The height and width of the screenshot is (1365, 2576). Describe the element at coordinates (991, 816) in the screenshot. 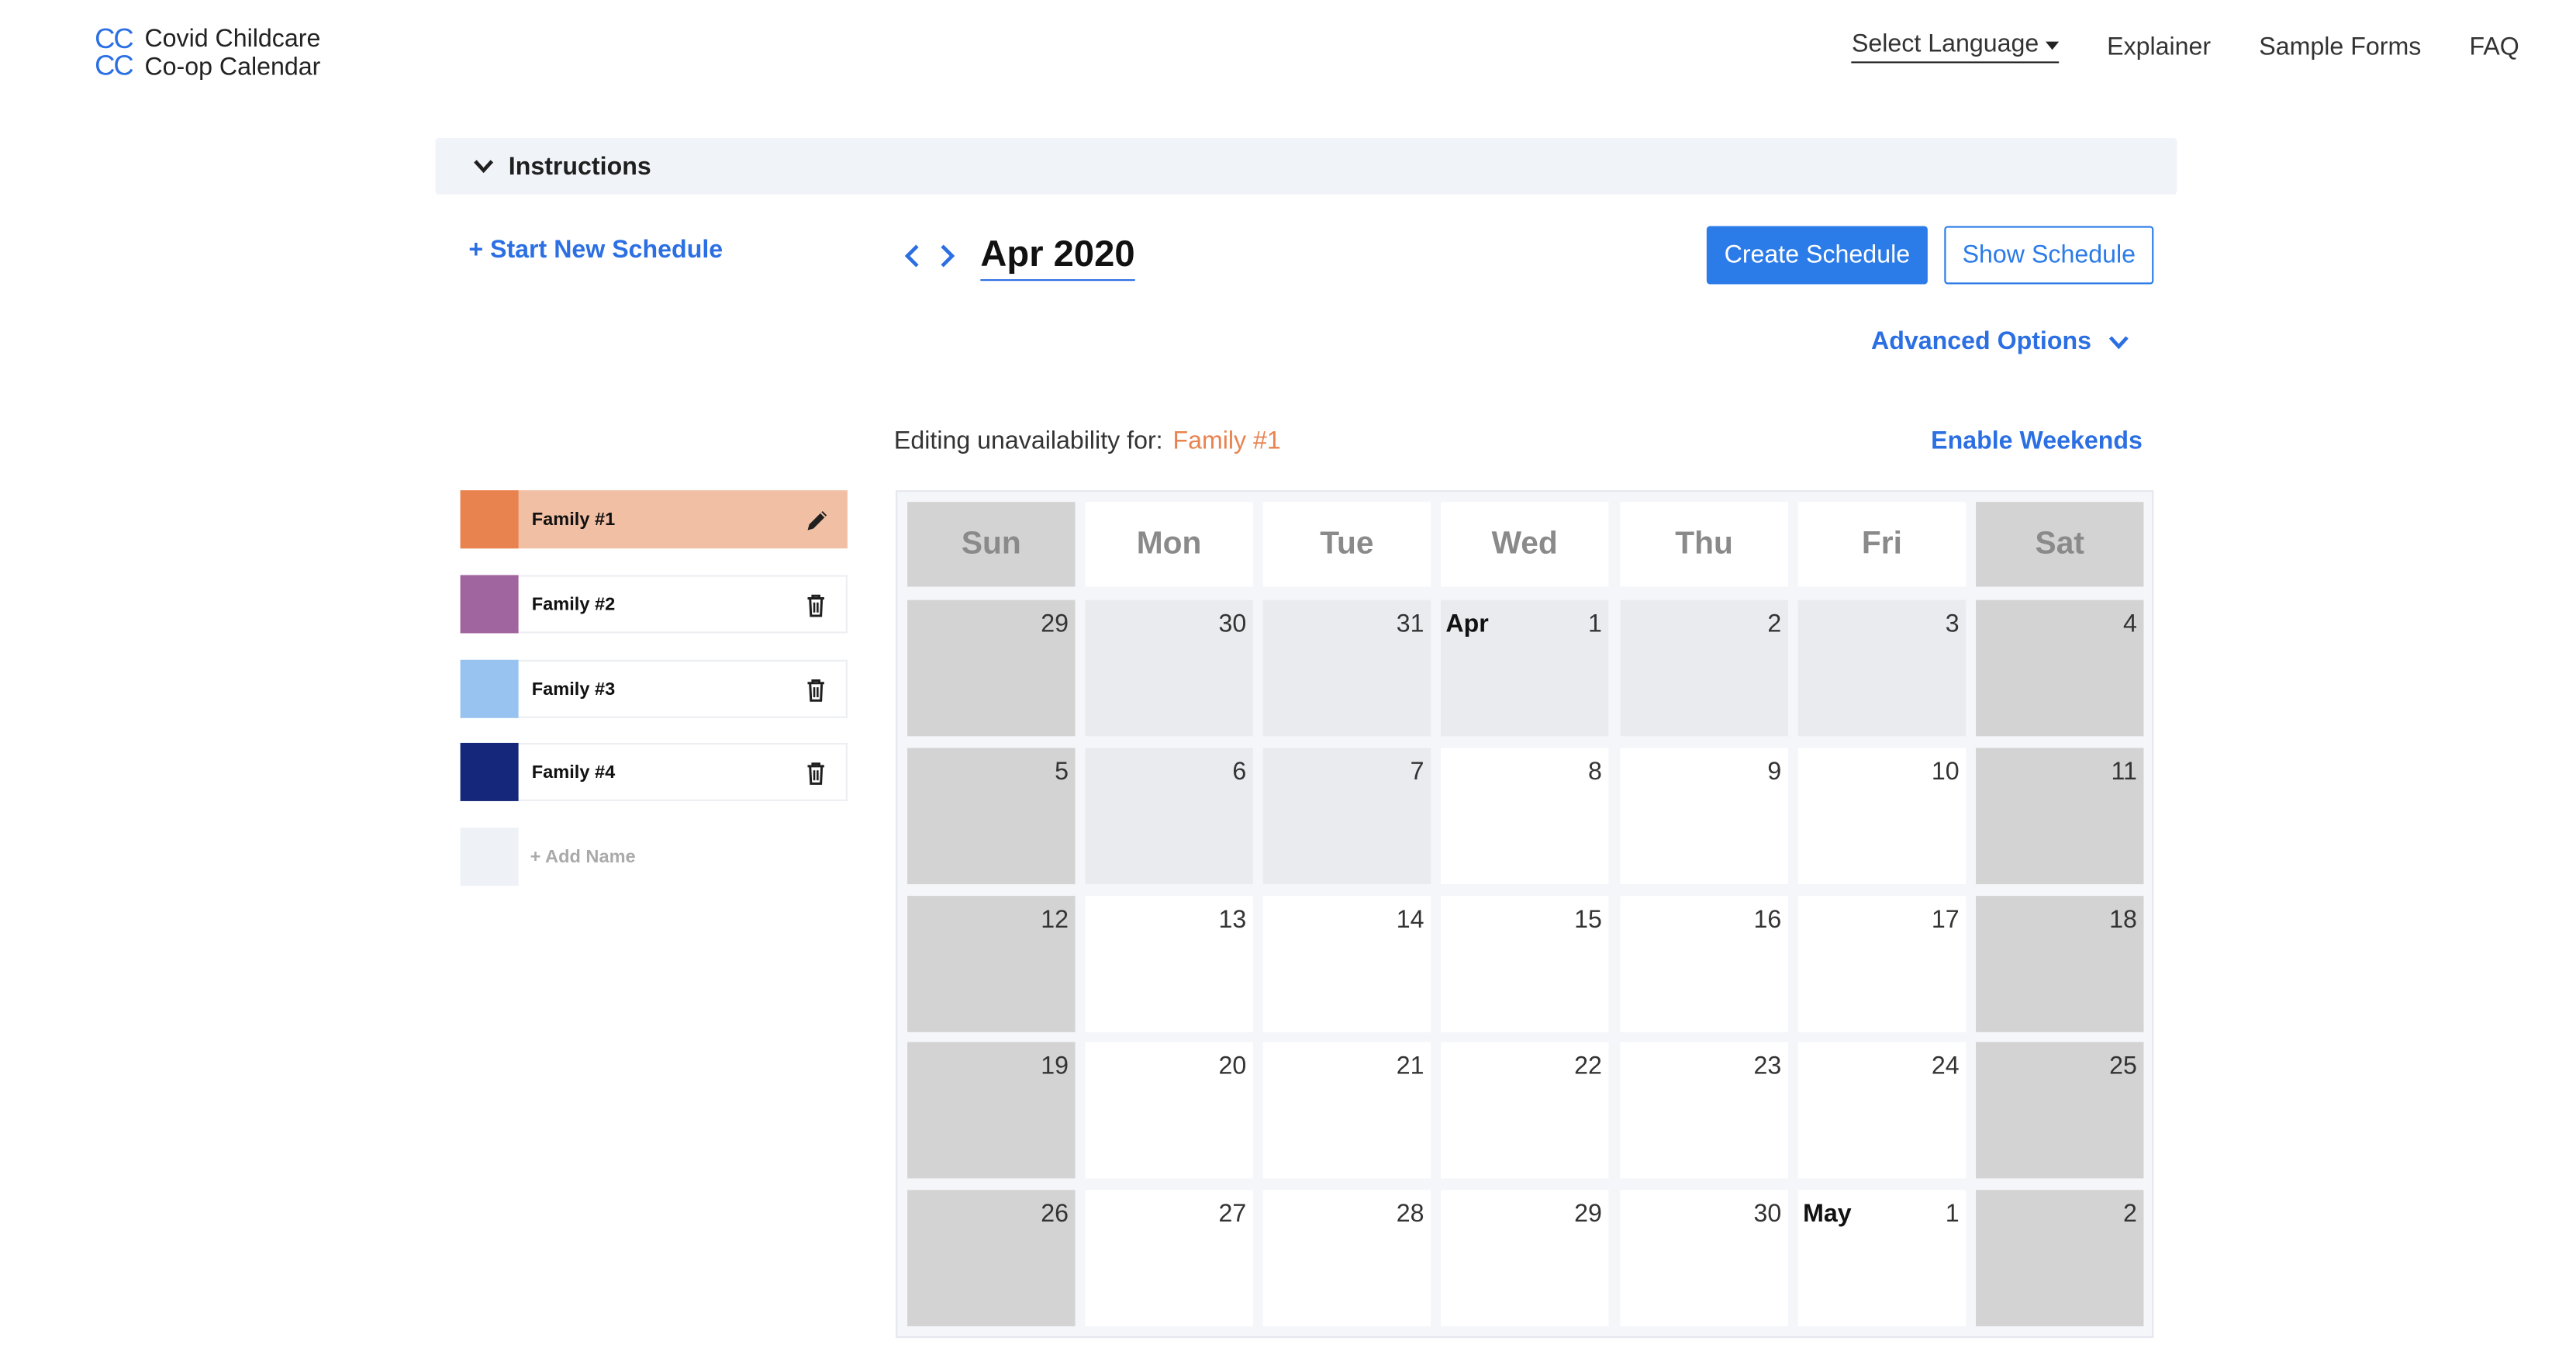

I see `calendar-day-cell: 5` at that location.